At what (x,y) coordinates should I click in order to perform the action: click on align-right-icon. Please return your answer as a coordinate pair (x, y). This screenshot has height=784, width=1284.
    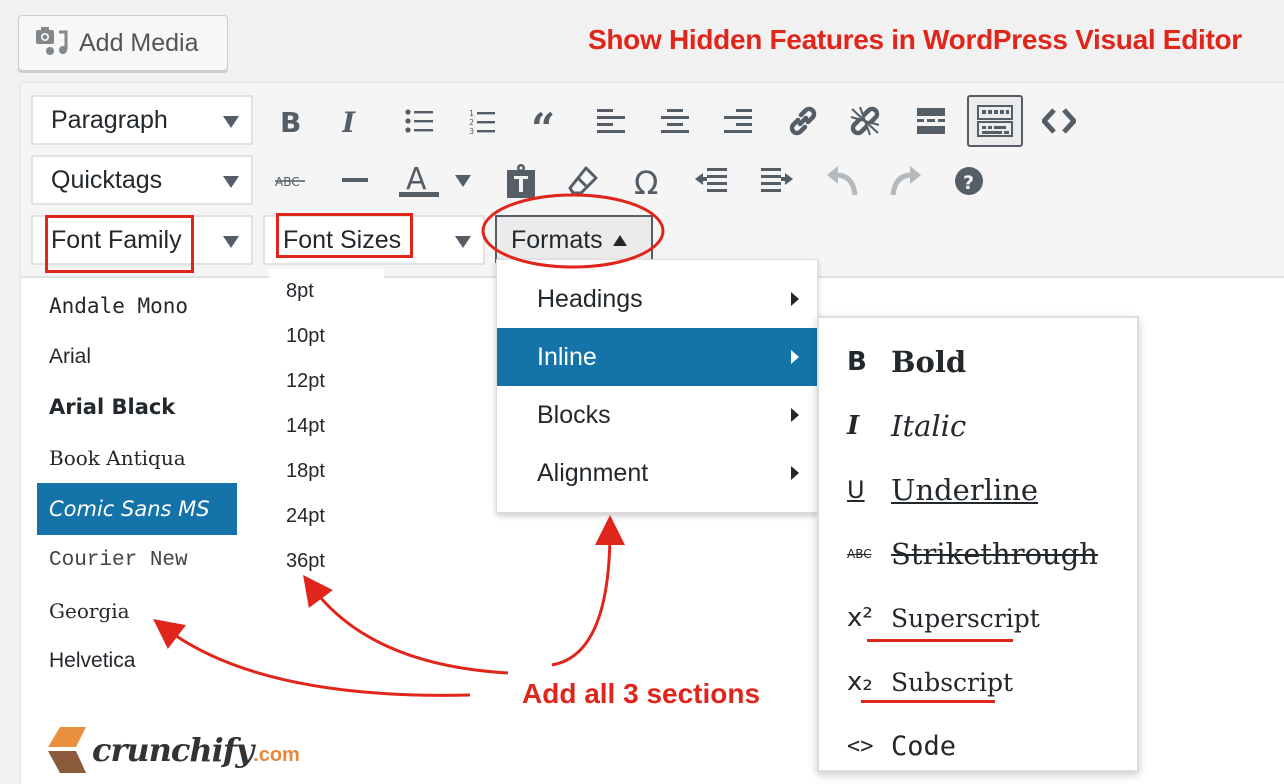
    Looking at the image, I should click on (738, 121).